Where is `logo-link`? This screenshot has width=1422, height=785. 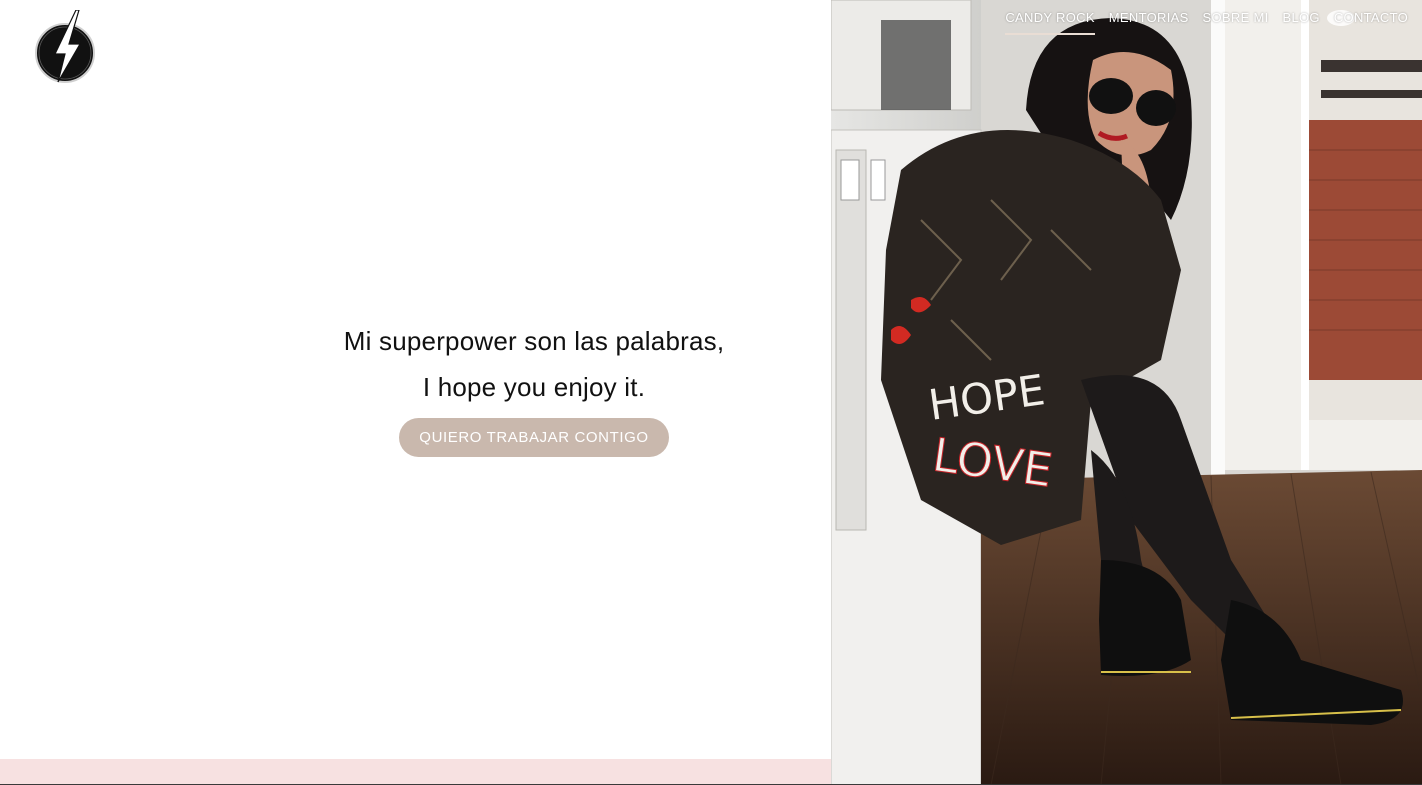
logo-link is located at coordinates (65, 47).